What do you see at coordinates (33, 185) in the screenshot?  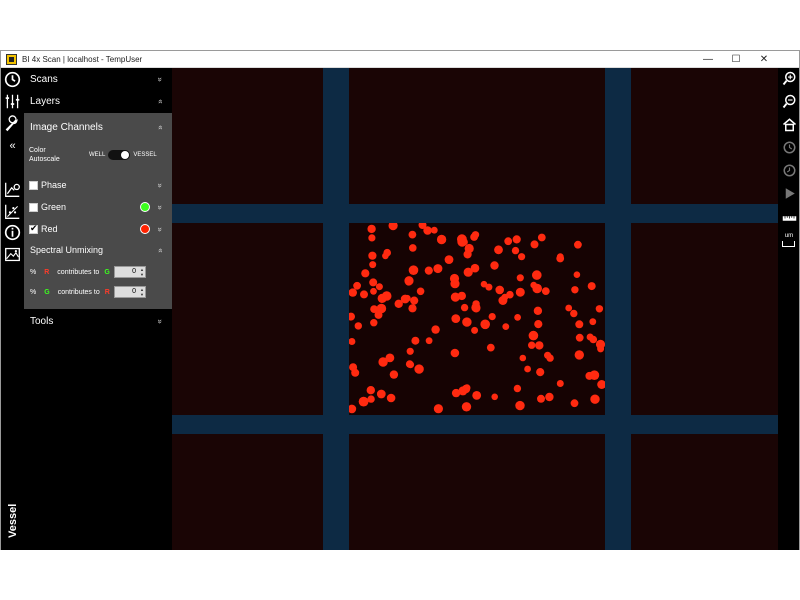 I see `phase-checkbox` at bounding box center [33, 185].